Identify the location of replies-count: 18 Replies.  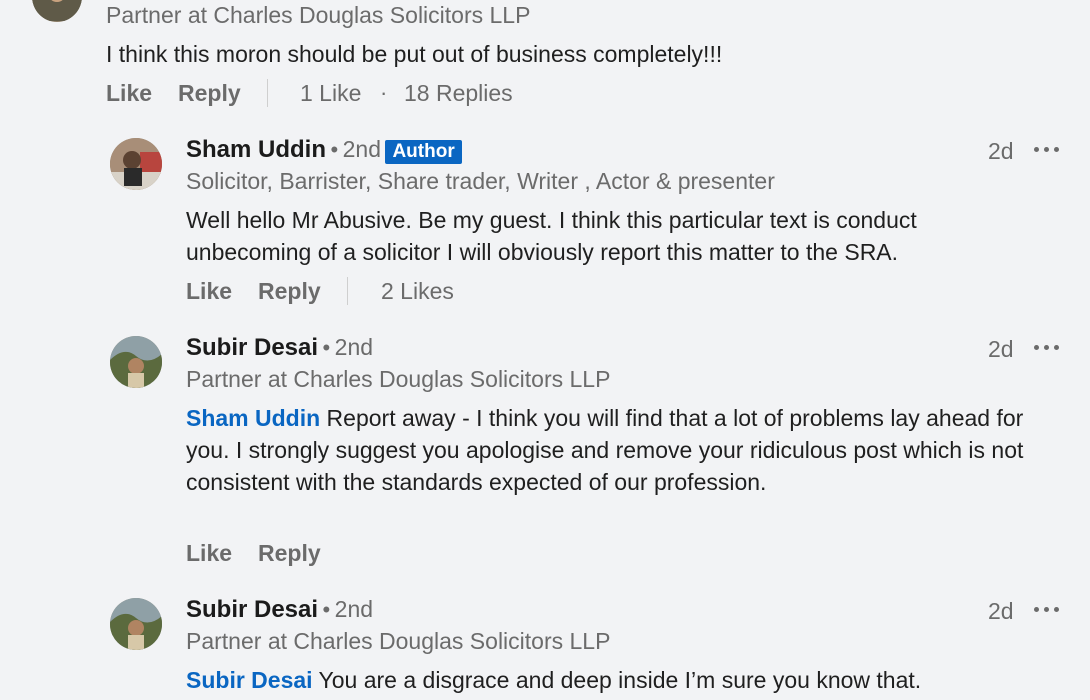
(458, 93).